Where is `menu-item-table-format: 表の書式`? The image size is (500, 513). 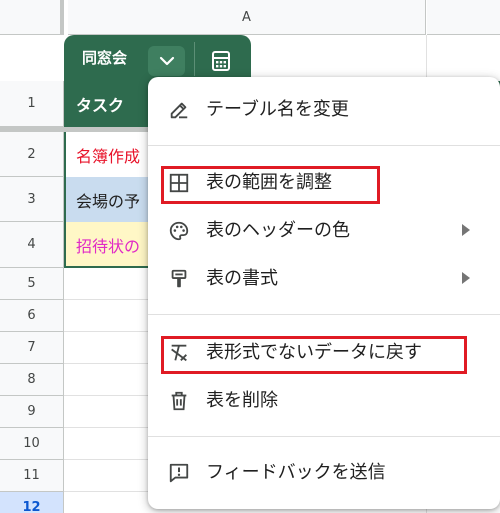 menu-item-table-format: 表の書式 is located at coordinates (324, 279).